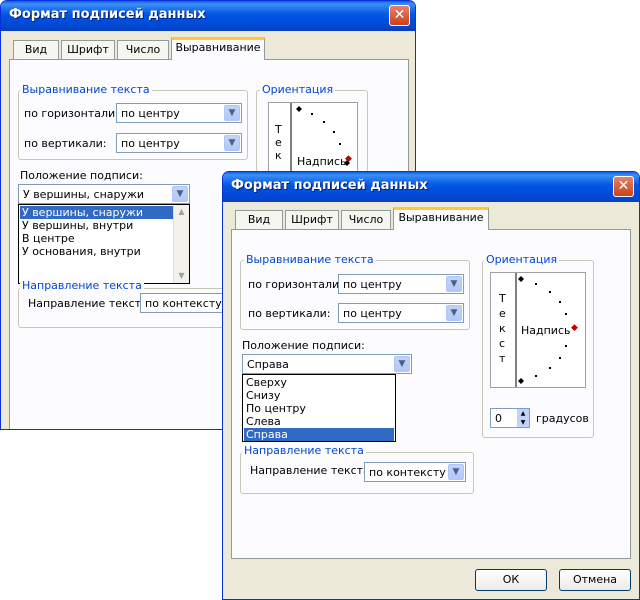 The image size is (640, 600). What do you see at coordinates (562, 418) in the screenshot?
I see `degrees-label: градусов` at bounding box center [562, 418].